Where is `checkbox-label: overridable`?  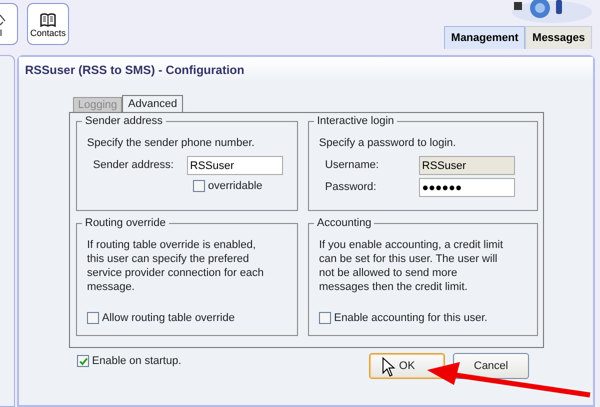 checkbox-label: overridable is located at coordinates (235, 186).